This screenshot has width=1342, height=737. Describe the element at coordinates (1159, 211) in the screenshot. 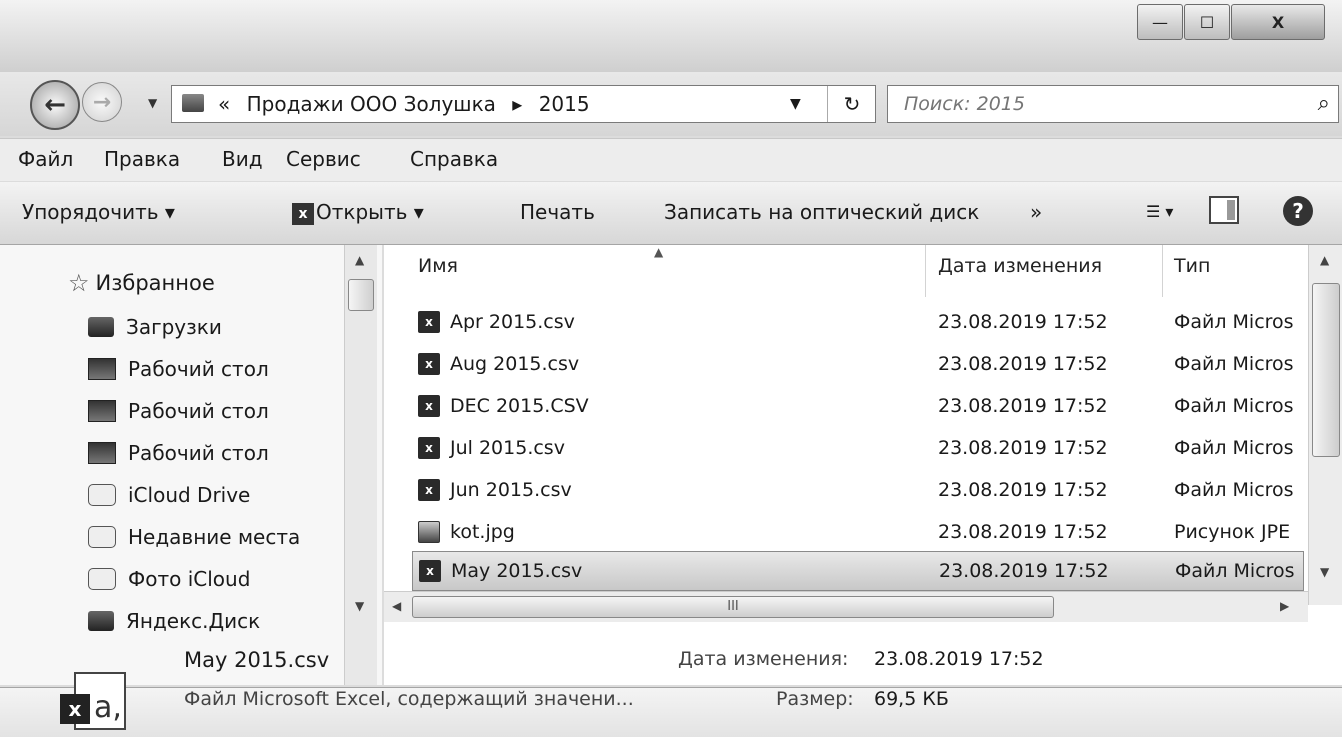

I see `change-view-icon: ☰ ▾` at that location.